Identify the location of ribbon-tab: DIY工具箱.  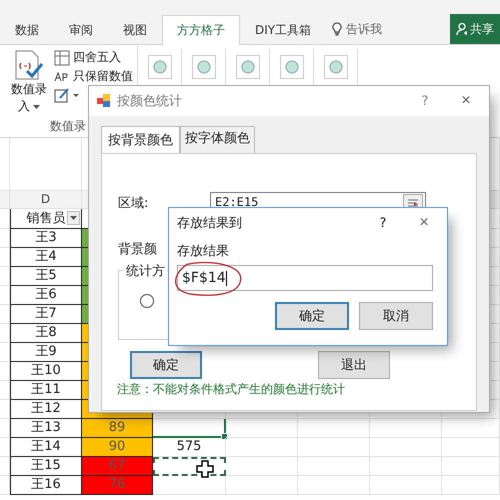
(283, 30).